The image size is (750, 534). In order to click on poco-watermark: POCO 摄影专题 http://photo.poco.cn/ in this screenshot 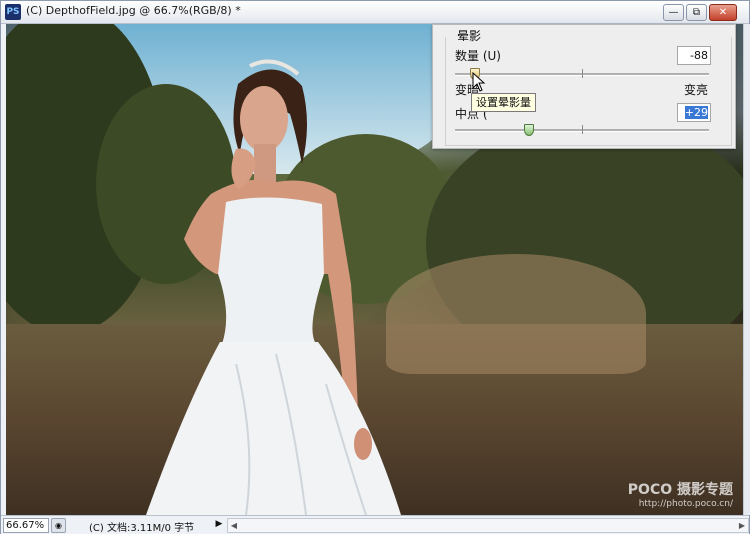, I will do `click(680, 497)`.